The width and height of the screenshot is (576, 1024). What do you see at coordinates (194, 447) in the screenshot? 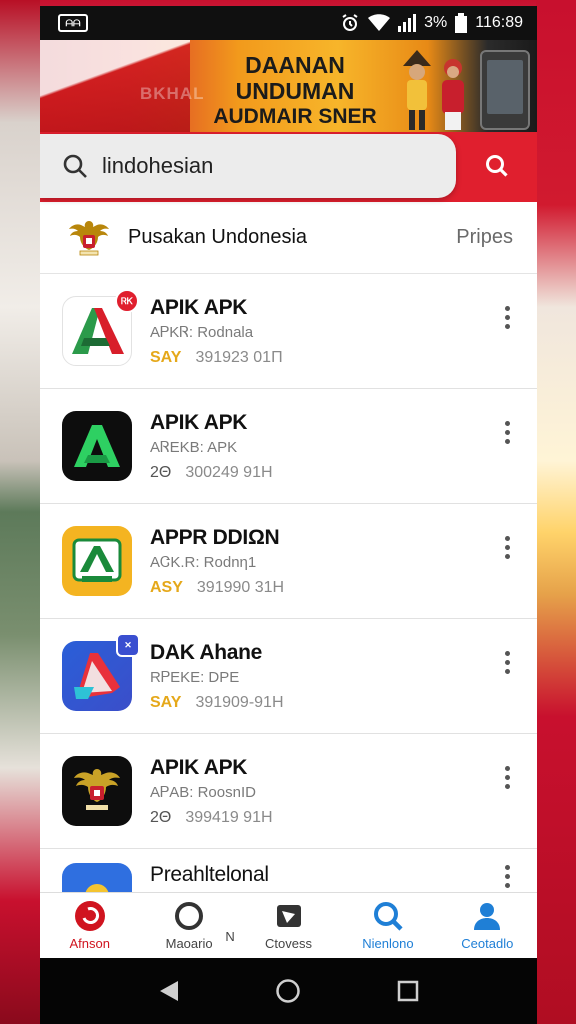
I see `app-subtitle: AᏒEKB: APK` at bounding box center [194, 447].